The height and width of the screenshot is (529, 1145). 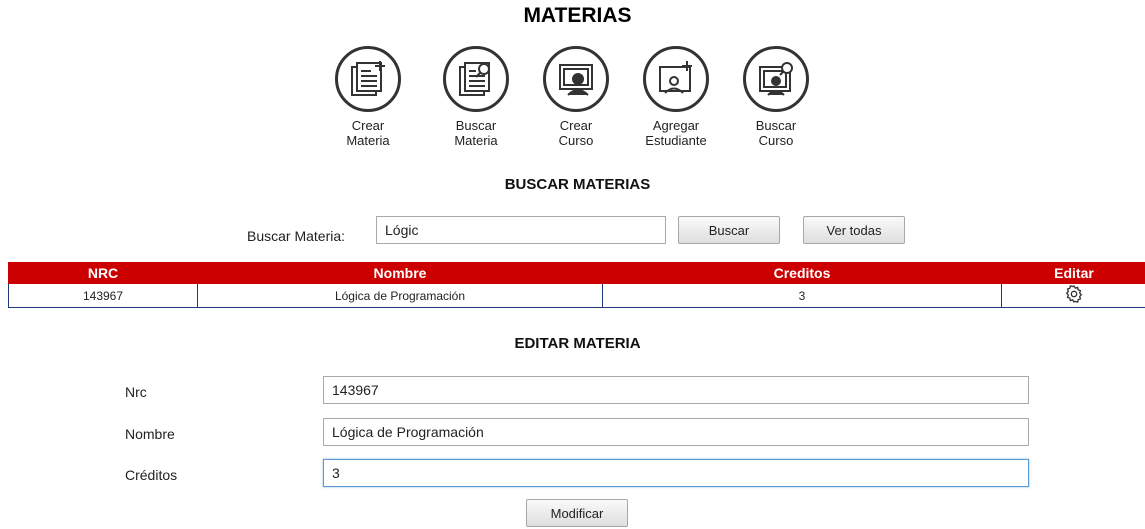 I want to click on cell-creditos: 3, so click(x=802, y=295).